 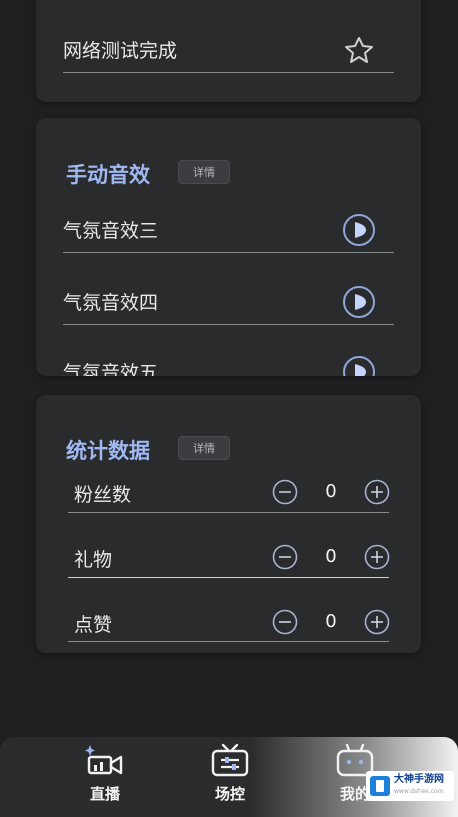 I want to click on fans-stepper: 0, so click(x=331, y=493).